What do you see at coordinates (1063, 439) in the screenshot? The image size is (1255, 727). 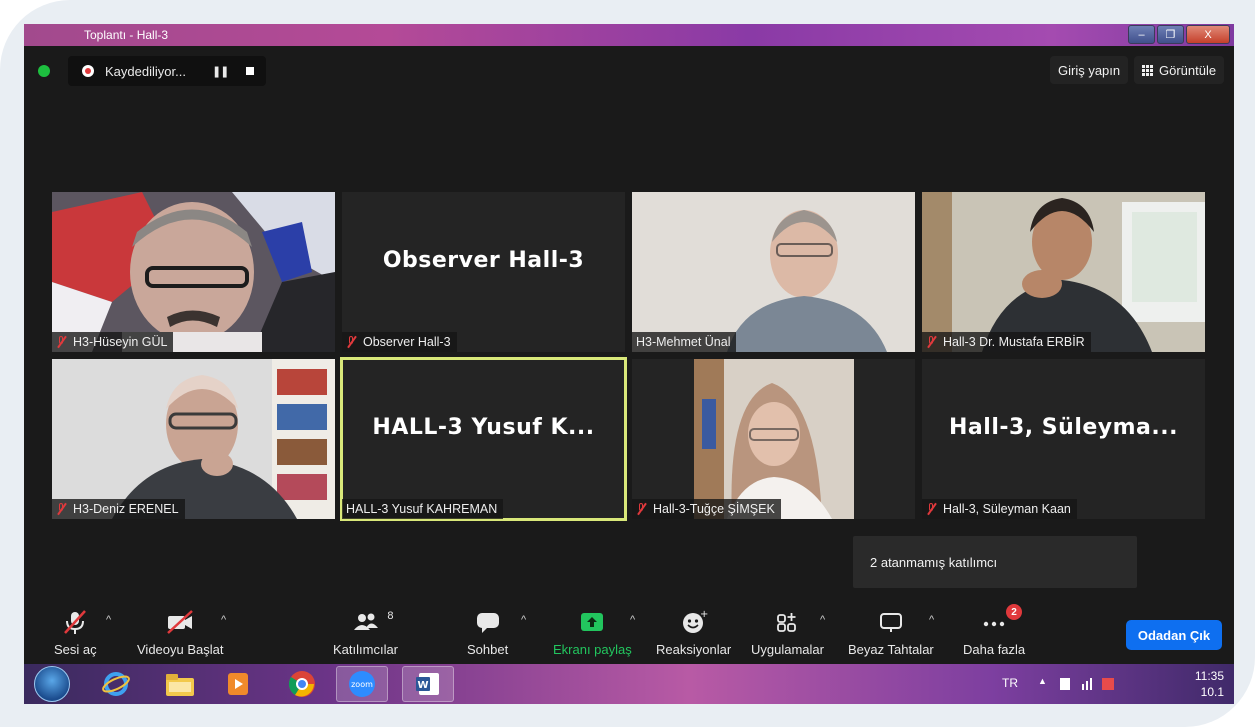 I see `video-tile-suleyman: Hall-3, Süleyma... Hall-3, Süleyman Kaan` at bounding box center [1063, 439].